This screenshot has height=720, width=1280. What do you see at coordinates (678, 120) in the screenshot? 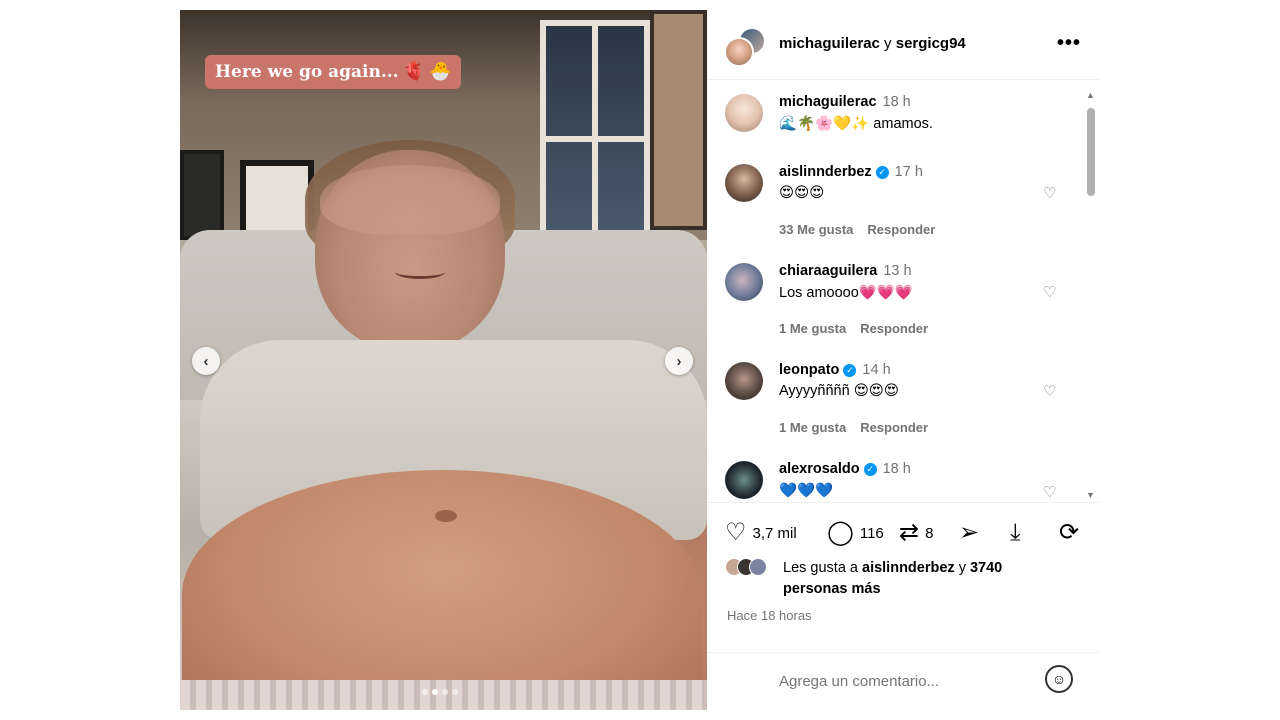
I see `wall-frame-right` at bounding box center [678, 120].